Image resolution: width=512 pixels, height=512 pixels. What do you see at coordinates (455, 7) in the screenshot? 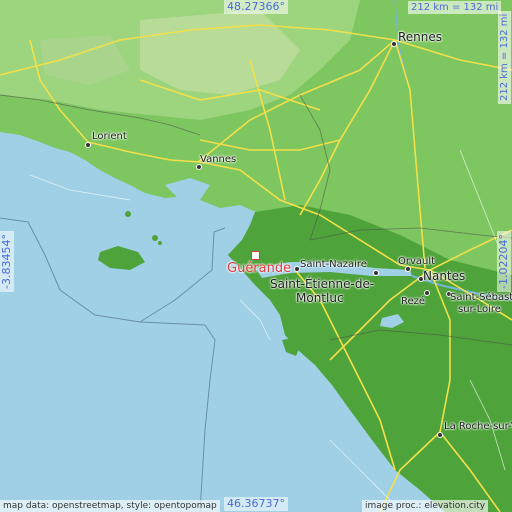
I see `scale-top-label: 212 km = 132 mi` at bounding box center [455, 7].